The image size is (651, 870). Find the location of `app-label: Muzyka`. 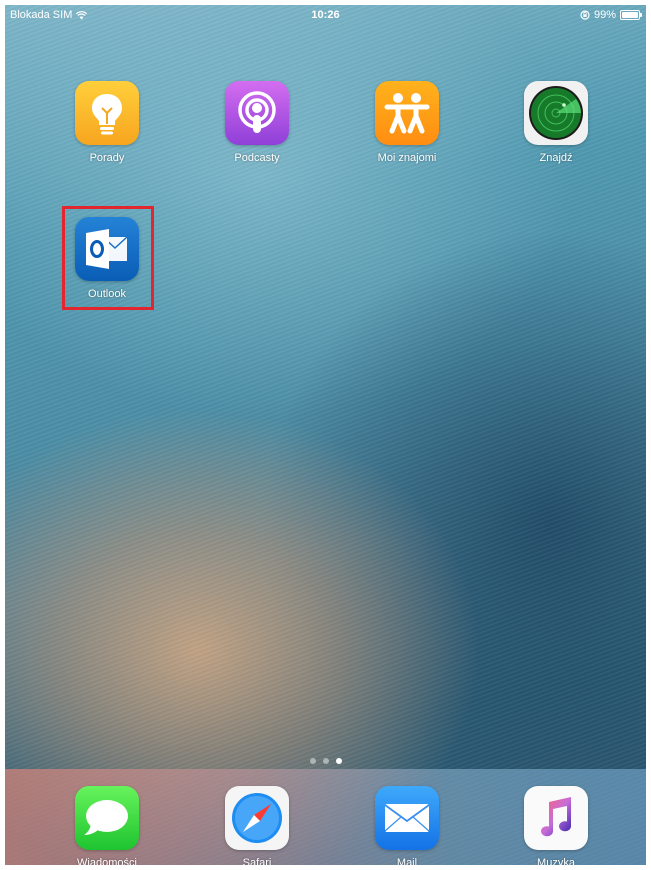

app-label: Muzyka is located at coordinates (556, 861).